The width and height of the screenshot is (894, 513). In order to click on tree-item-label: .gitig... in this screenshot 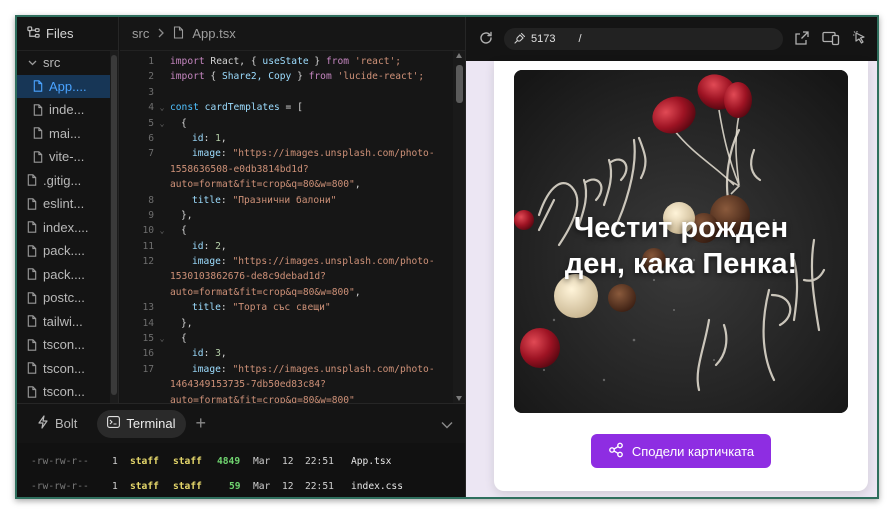, I will do `click(62, 180)`.